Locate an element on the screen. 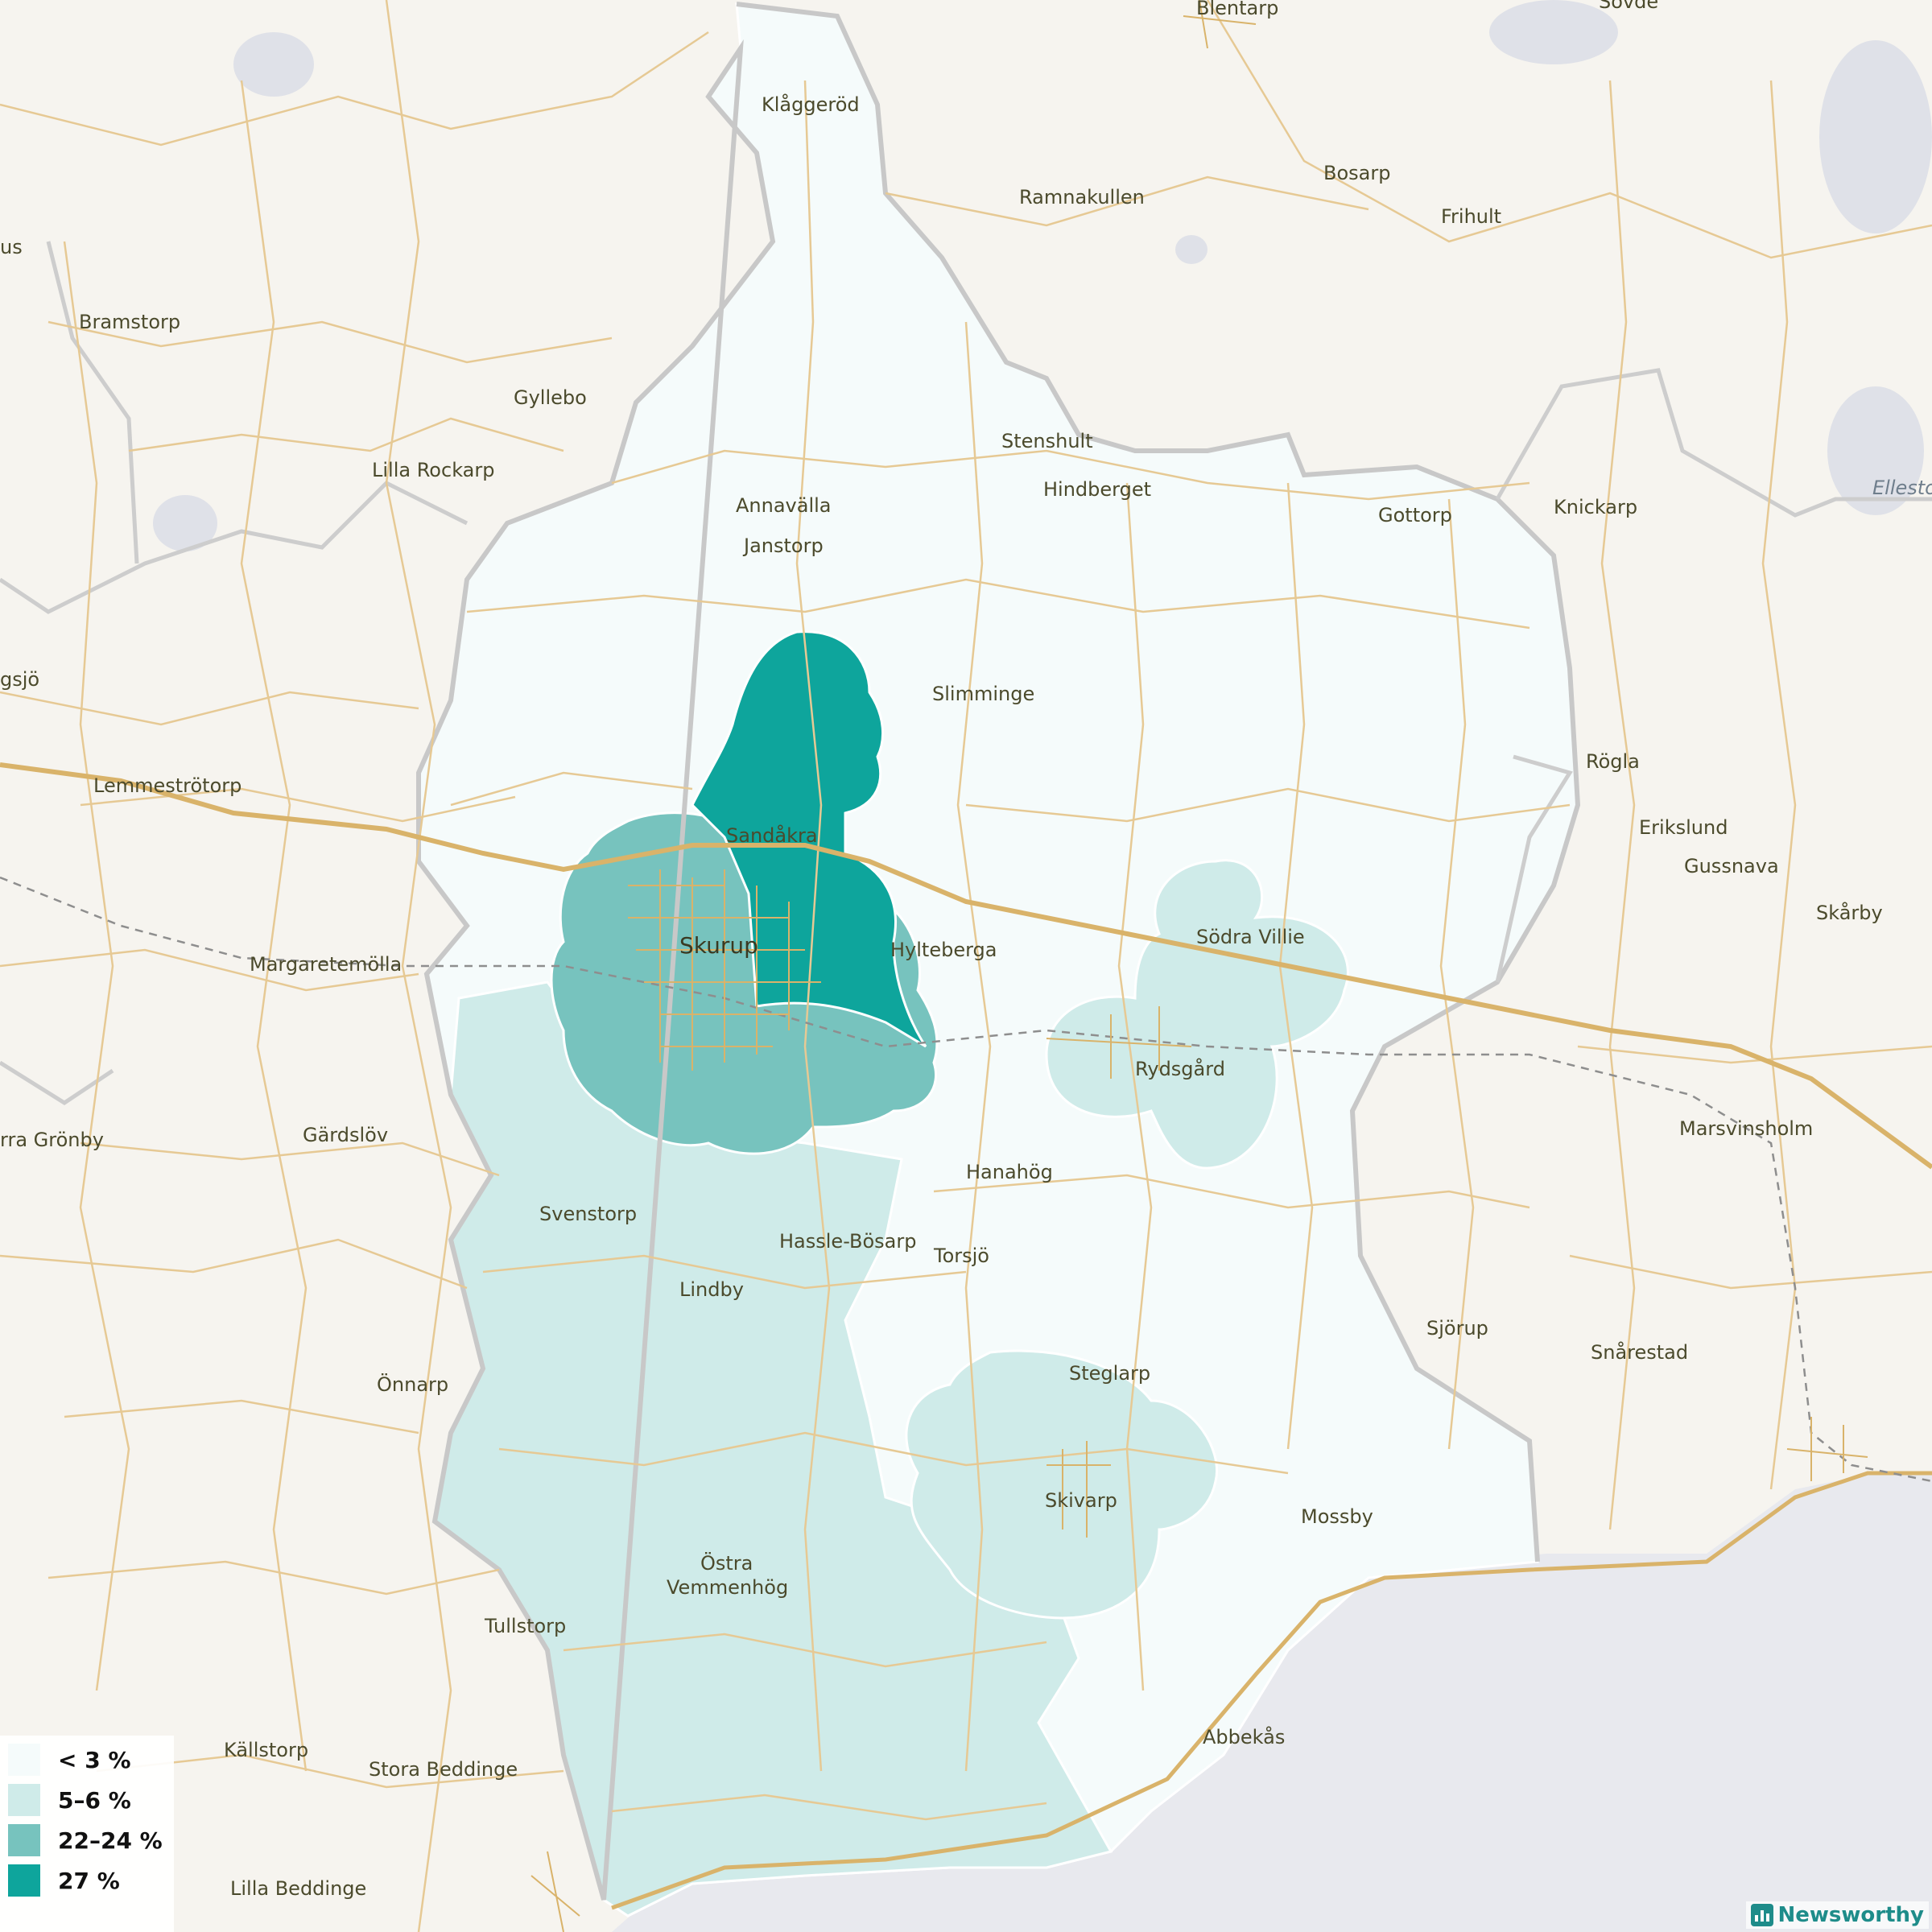 The image size is (1932, 1932). place-label: Ramnakullen is located at coordinates (1082, 197).